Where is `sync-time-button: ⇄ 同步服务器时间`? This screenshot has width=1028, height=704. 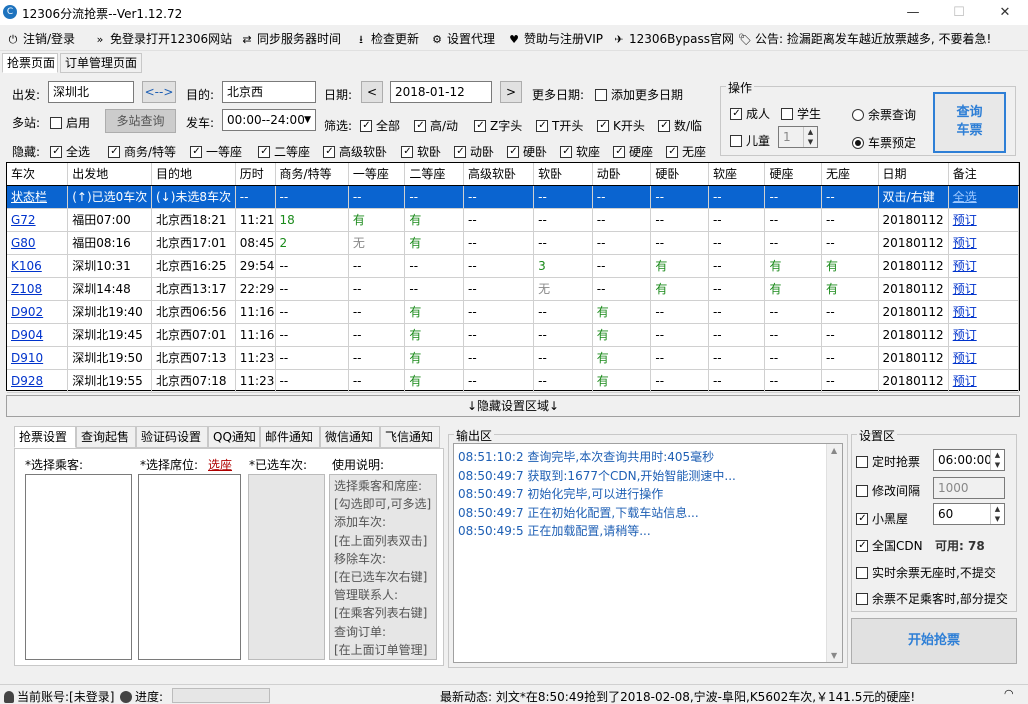
sync-time-button: ⇄ 同步服务器时间 is located at coordinates (290, 39).